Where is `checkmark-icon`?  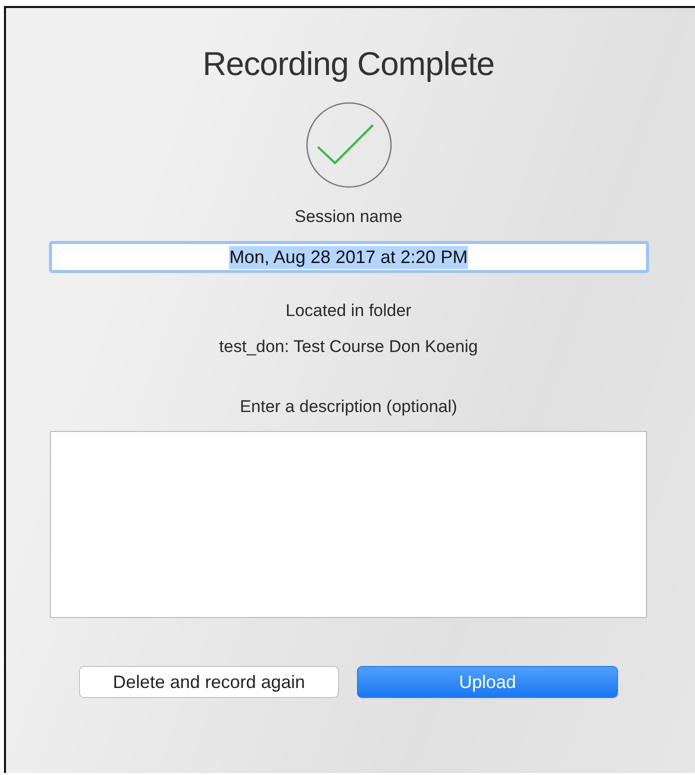 checkmark-icon is located at coordinates (348, 145).